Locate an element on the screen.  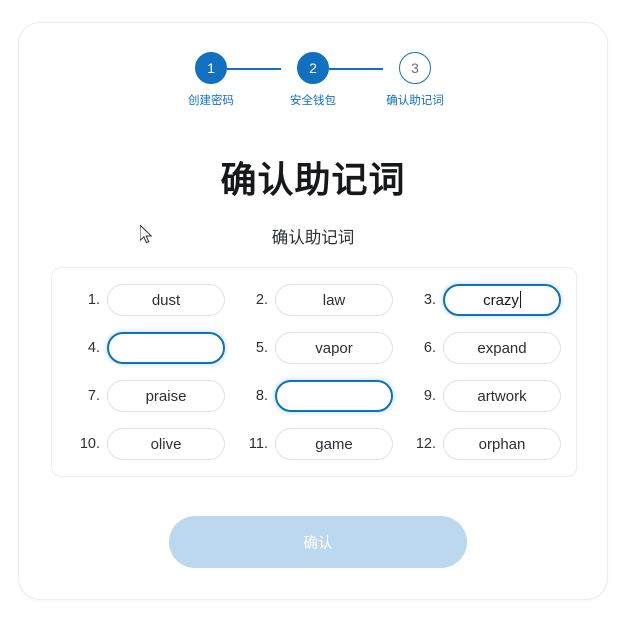
mnemonic-cell-12: 12. orphan is located at coordinates (482, 444).